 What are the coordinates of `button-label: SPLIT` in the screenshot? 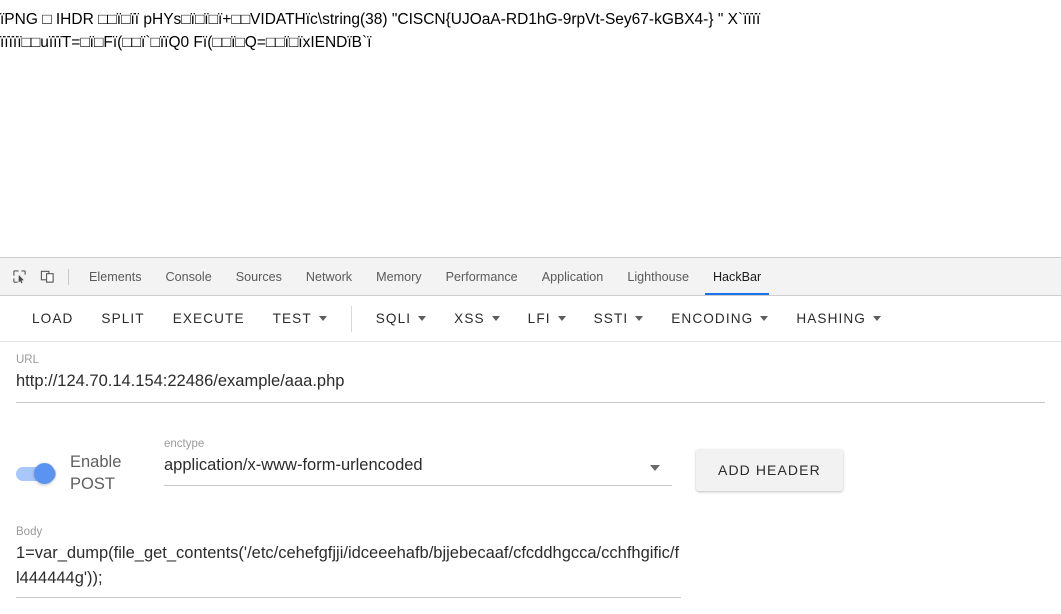 It's located at (123, 318).